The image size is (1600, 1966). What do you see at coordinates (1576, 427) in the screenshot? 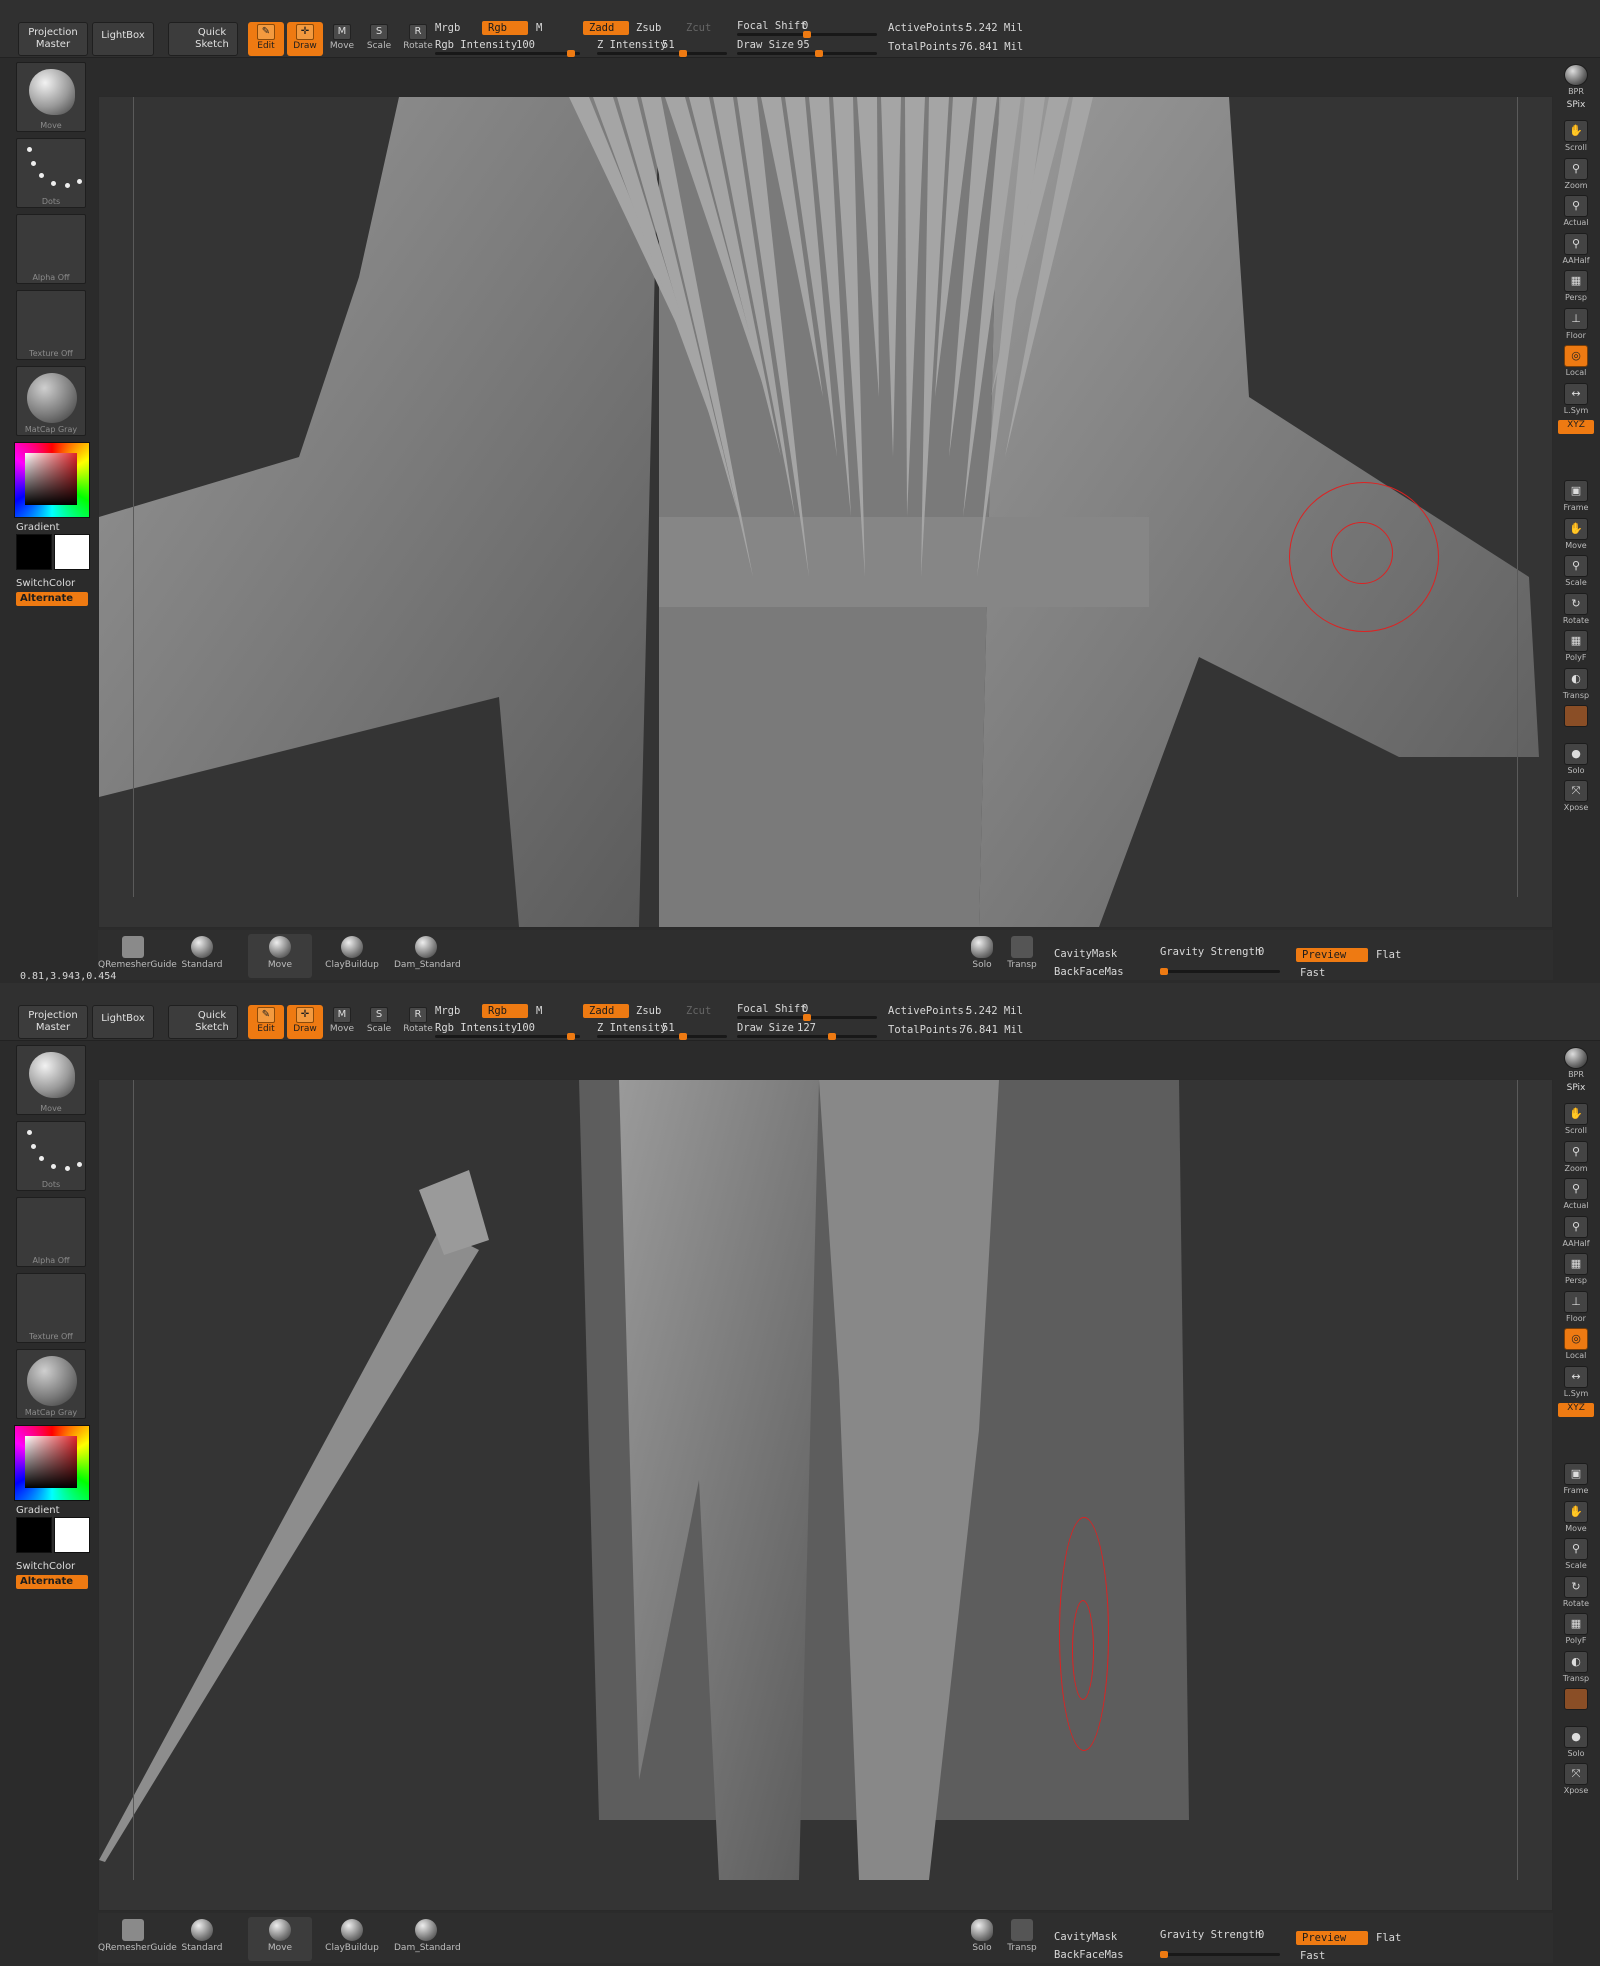
I see `xyz-symmetry-toggle: XYZ` at bounding box center [1576, 427].